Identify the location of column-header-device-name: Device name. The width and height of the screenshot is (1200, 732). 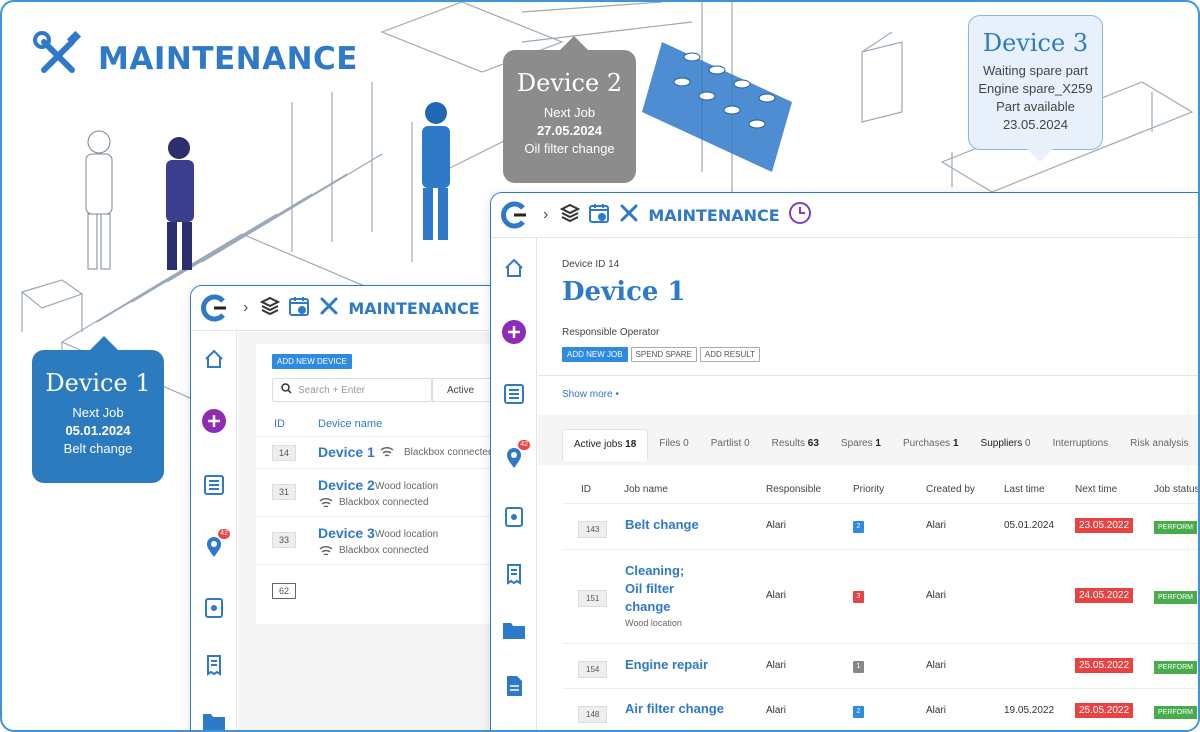
(350, 424).